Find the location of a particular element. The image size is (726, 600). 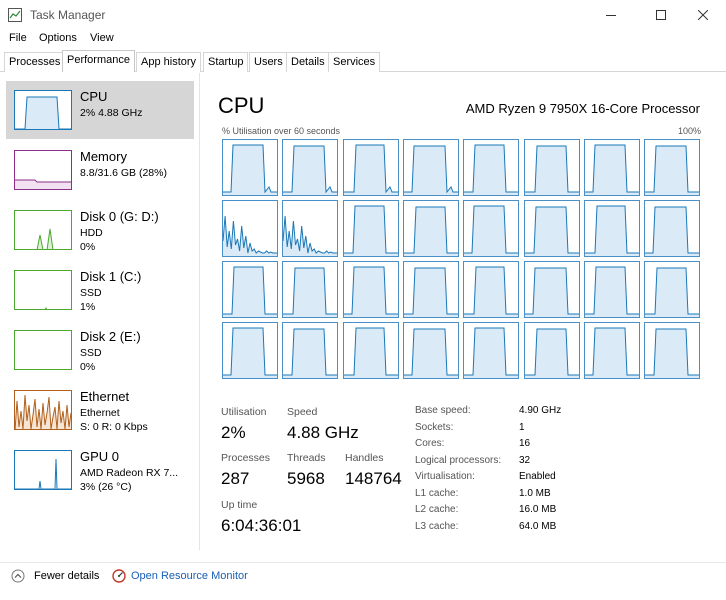

minimize-button is located at coordinates (611, 15).